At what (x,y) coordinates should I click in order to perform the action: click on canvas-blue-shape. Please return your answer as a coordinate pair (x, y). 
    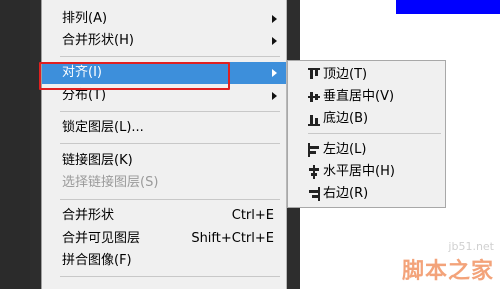
    Looking at the image, I should click on (448, 7).